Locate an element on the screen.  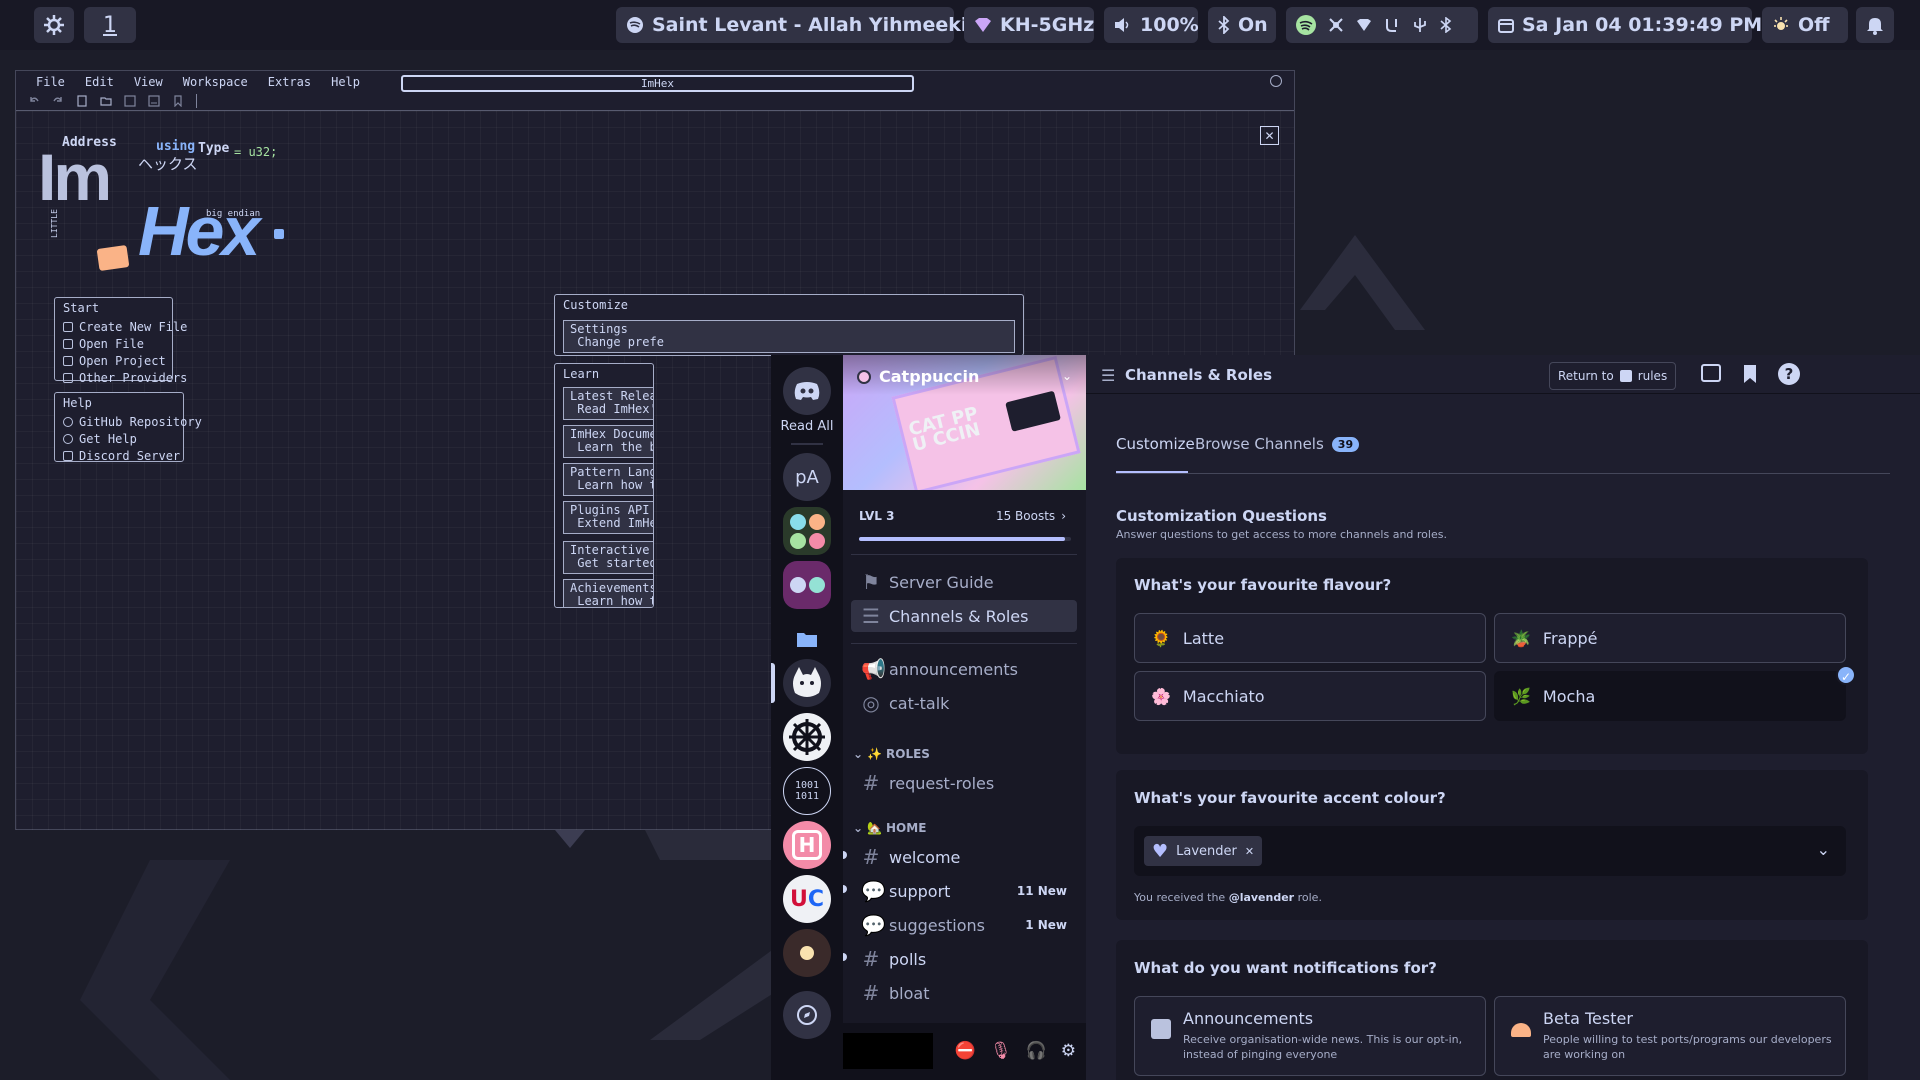
redo-icon is located at coordinates (58, 101).